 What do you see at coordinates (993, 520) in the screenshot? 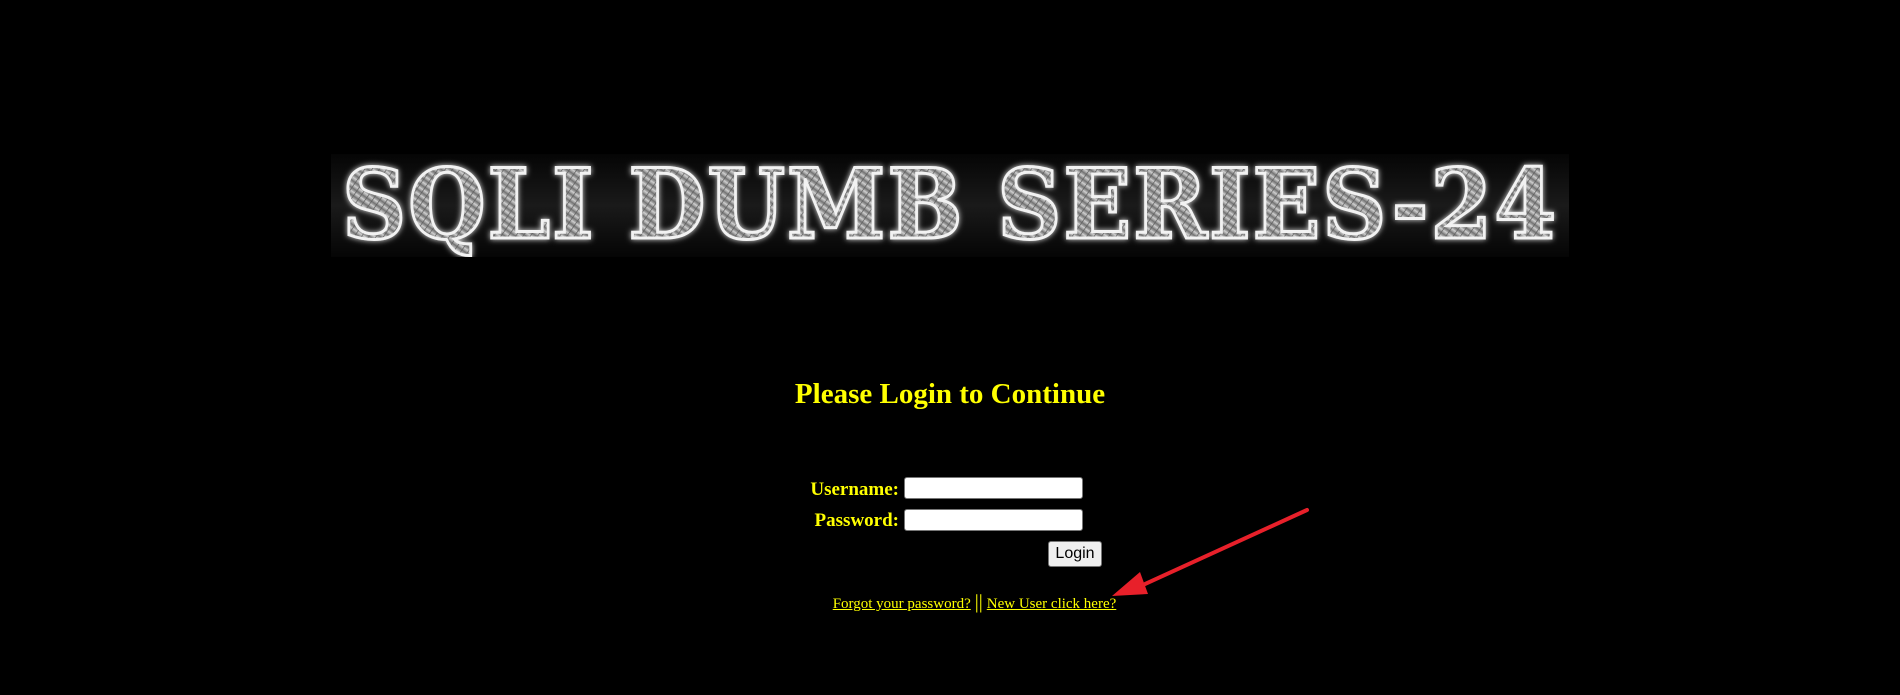
I see `password-field` at bounding box center [993, 520].